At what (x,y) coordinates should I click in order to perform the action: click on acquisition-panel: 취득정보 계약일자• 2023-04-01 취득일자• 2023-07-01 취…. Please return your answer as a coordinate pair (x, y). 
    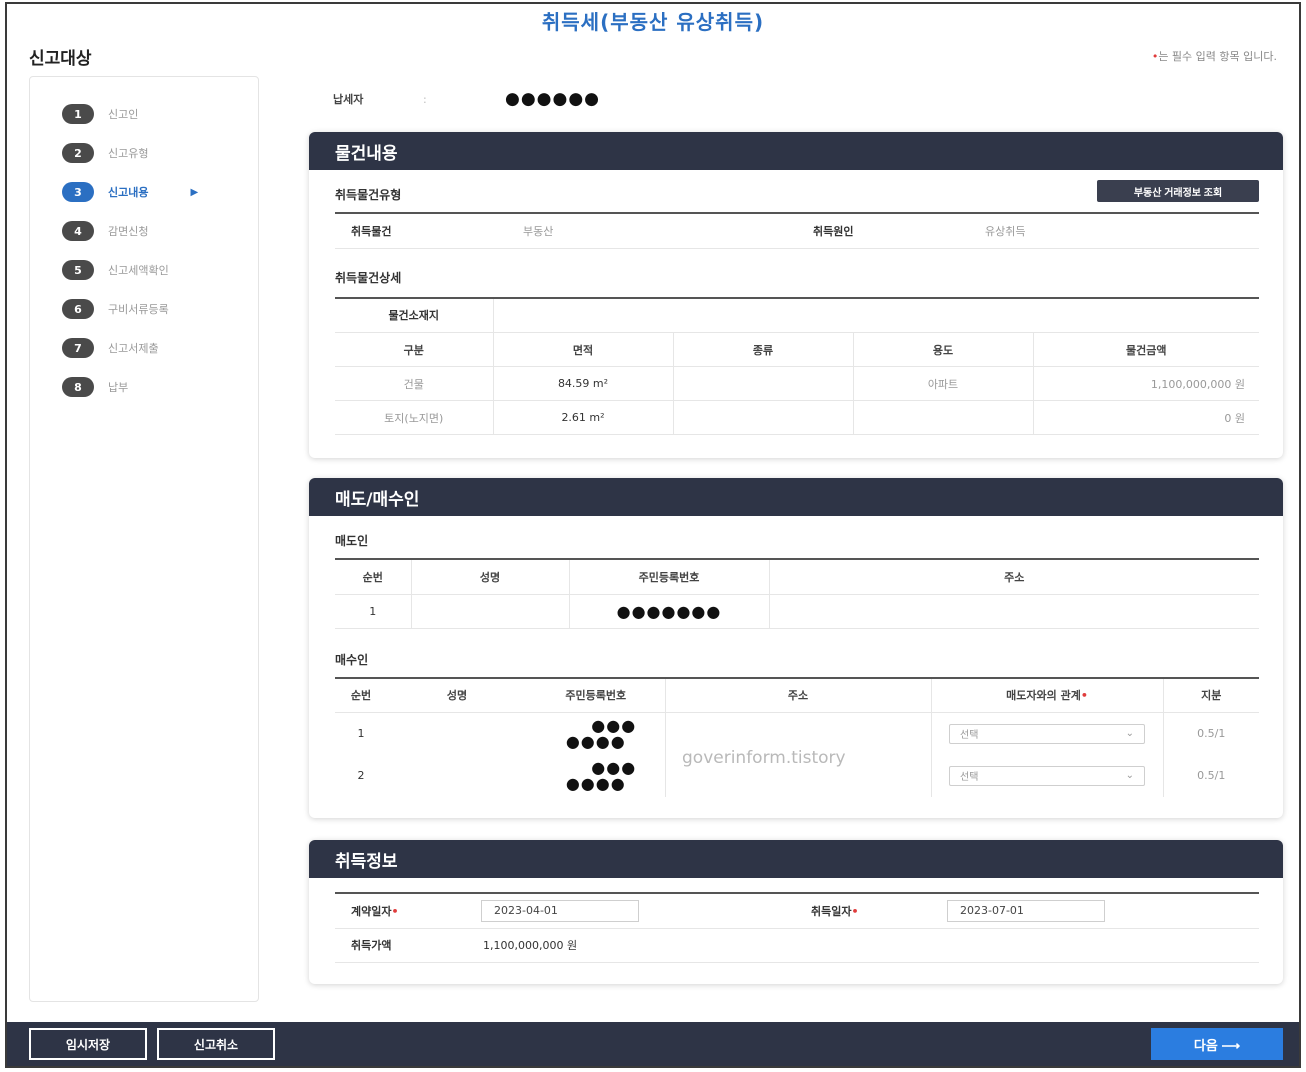
    Looking at the image, I should click on (796, 912).